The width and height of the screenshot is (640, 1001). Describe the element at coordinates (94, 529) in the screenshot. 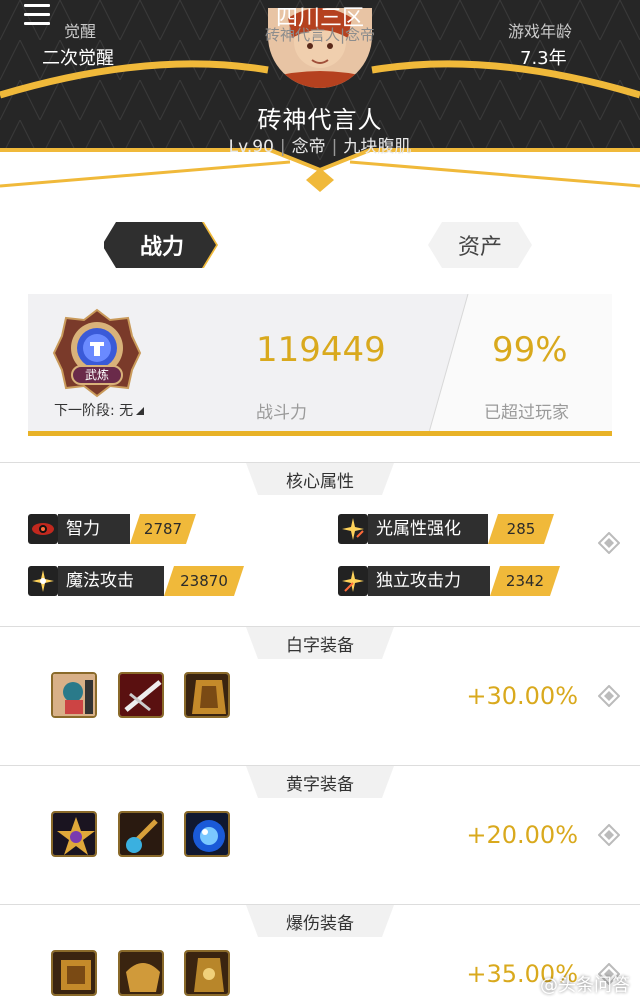

I see `attr-name: 智力` at that location.